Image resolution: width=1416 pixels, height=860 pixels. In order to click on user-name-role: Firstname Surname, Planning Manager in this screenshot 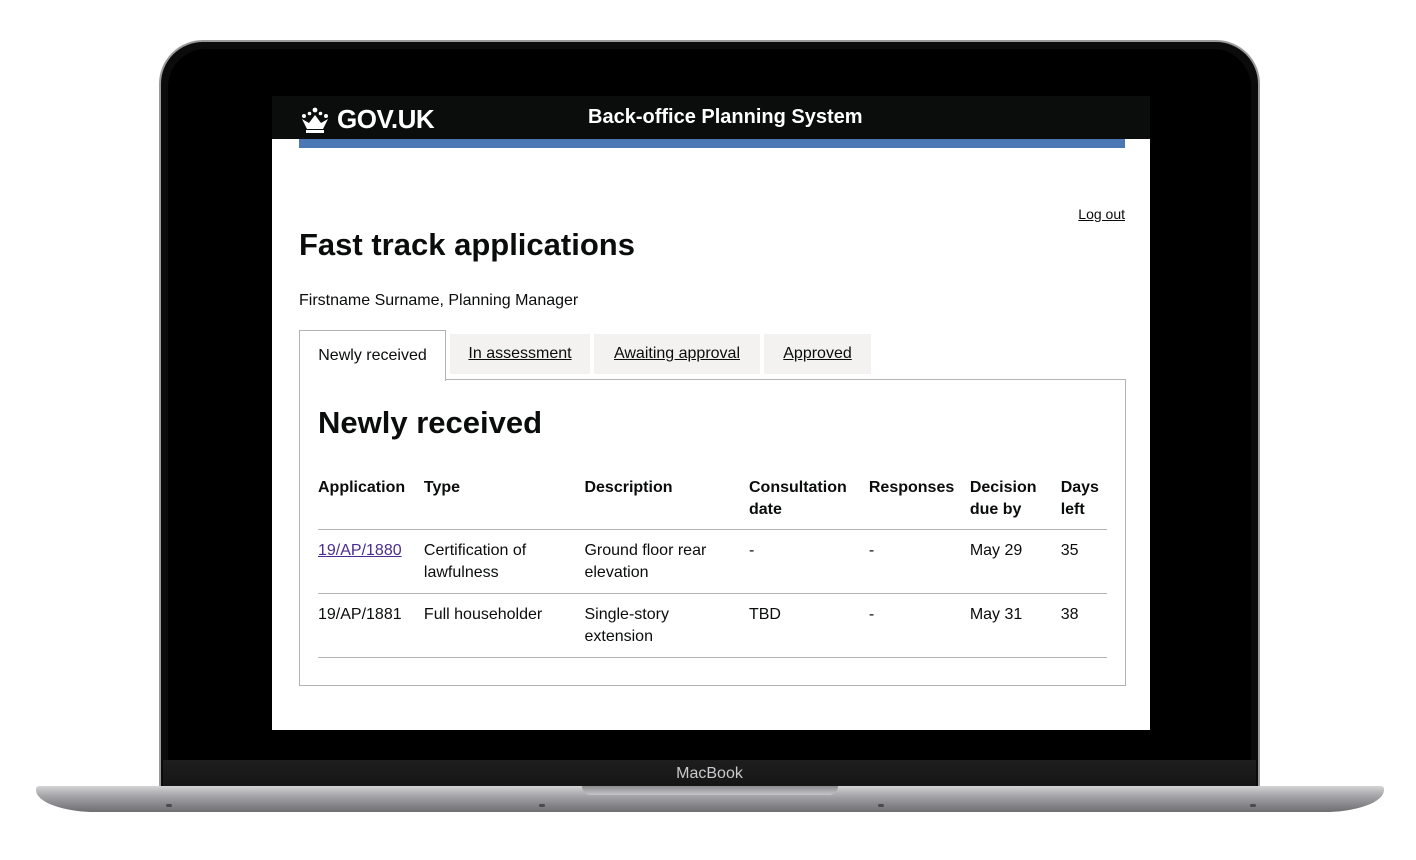, I will do `click(439, 300)`.